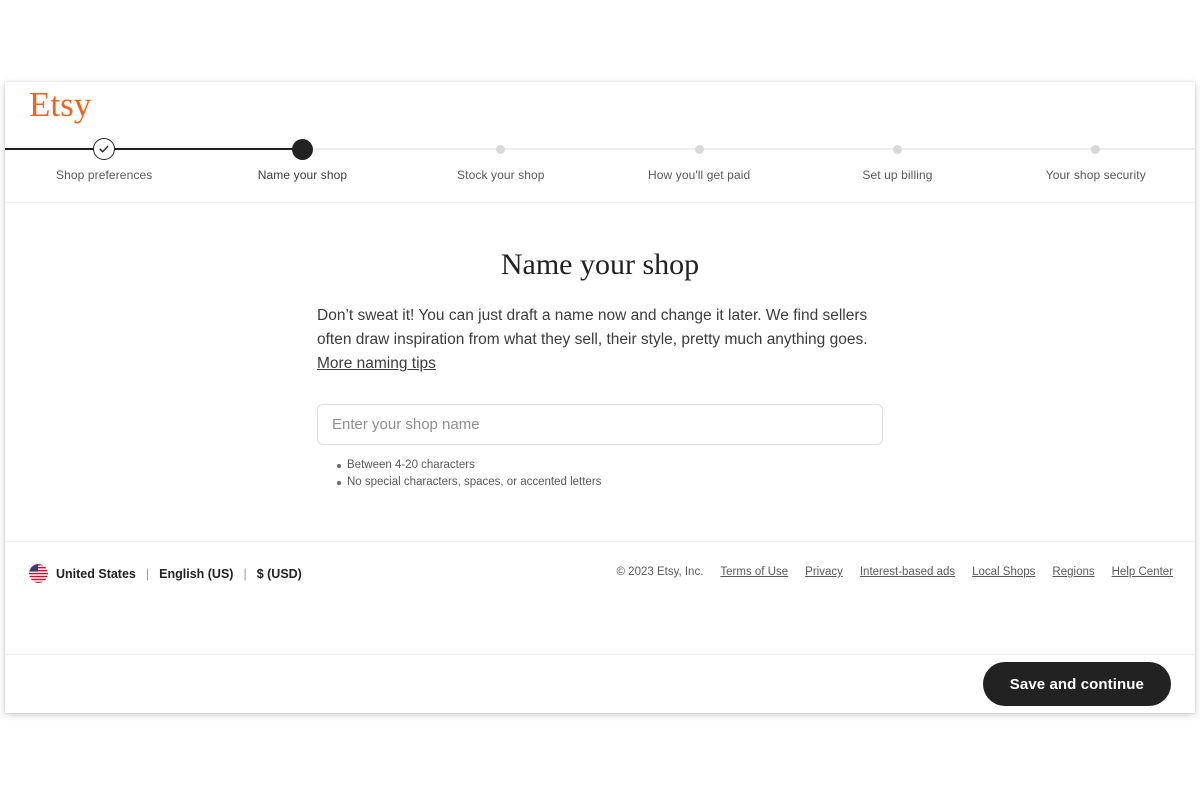 The height and width of the screenshot is (800, 1200). I want to click on link-interest-based-ads: Interest-based ads, so click(907, 572).